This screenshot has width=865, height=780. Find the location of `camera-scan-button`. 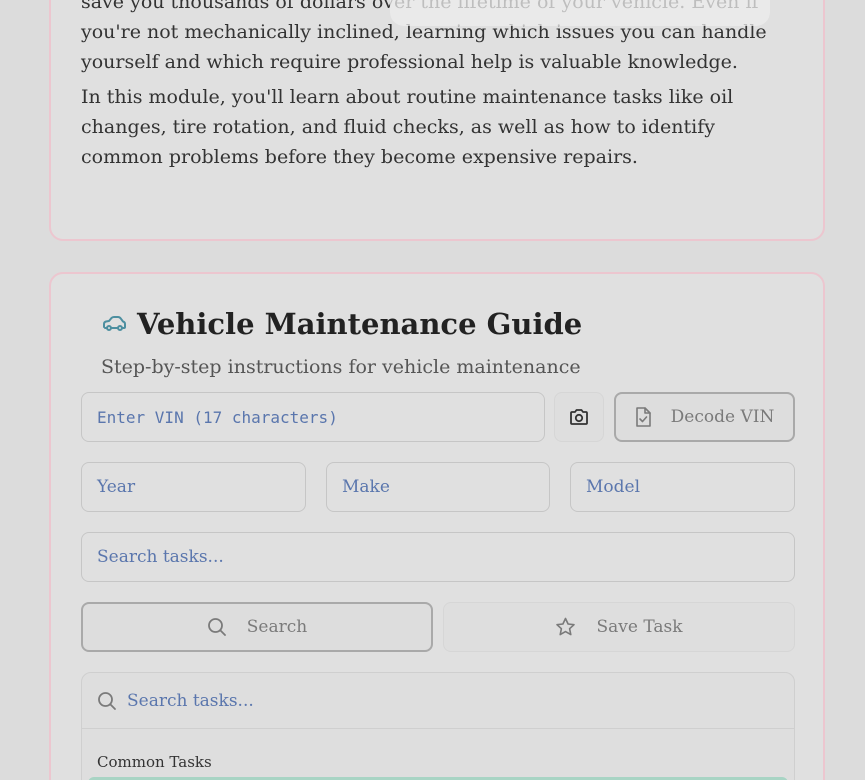

camera-scan-button is located at coordinates (579, 417).